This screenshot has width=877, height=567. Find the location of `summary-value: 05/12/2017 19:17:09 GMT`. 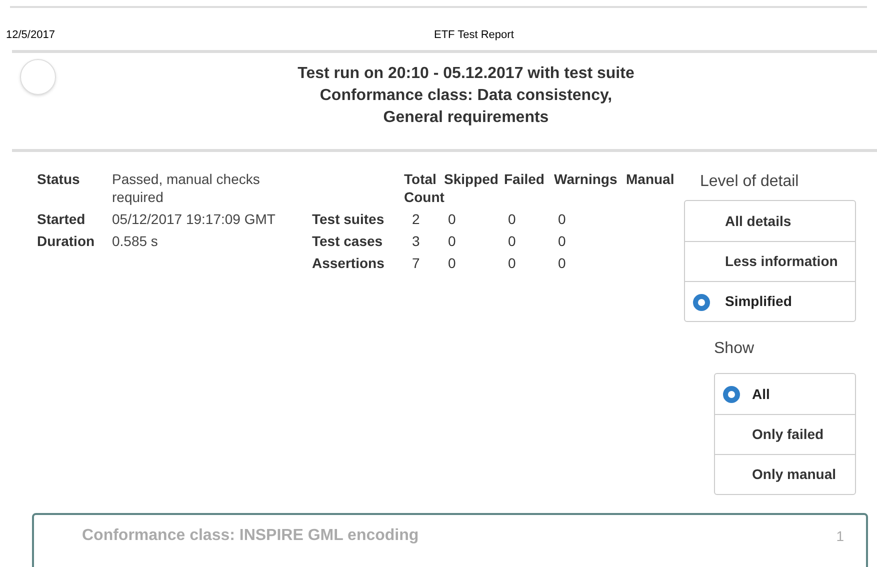

summary-value: 05/12/2017 19:17:09 GMT is located at coordinates (194, 219).